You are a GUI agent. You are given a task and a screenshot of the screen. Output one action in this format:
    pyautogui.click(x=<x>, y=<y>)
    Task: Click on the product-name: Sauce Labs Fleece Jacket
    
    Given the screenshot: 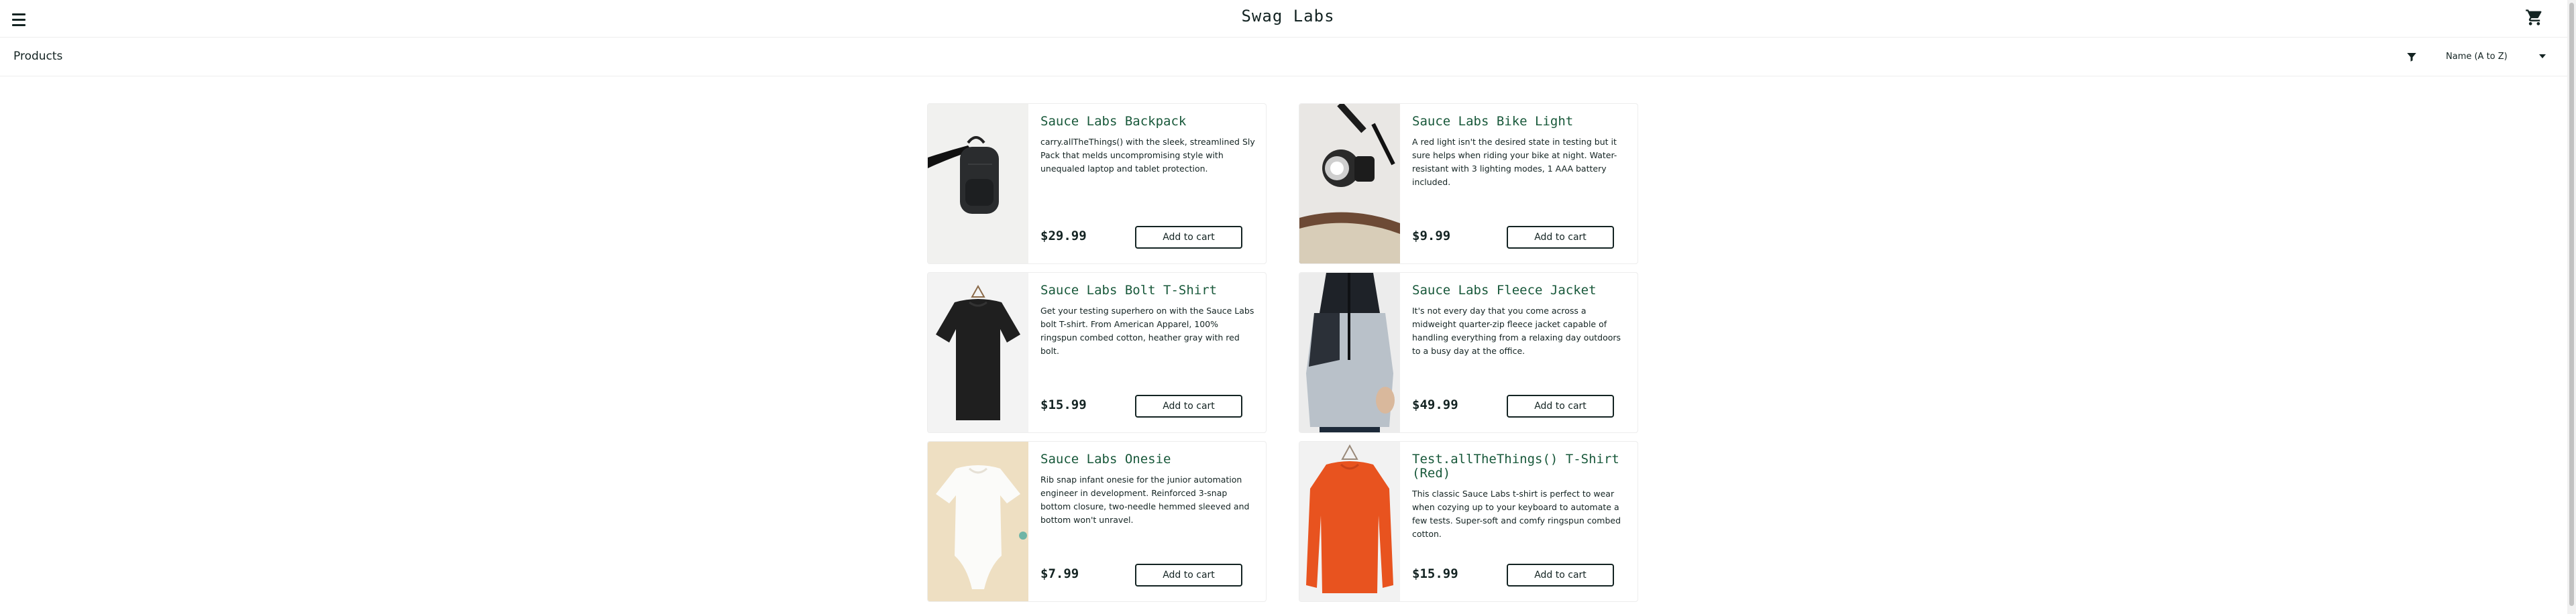 What is the action you would take?
    pyautogui.click(x=1519, y=291)
    